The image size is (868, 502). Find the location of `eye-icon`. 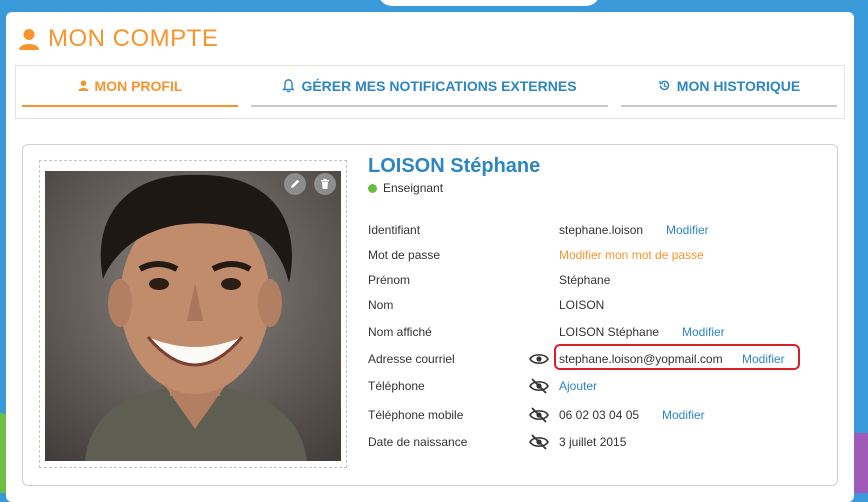

eye-icon is located at coordinates (539, 359).